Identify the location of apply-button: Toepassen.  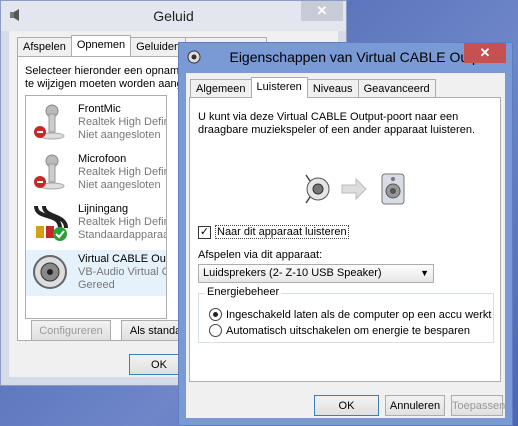
(478, 405).